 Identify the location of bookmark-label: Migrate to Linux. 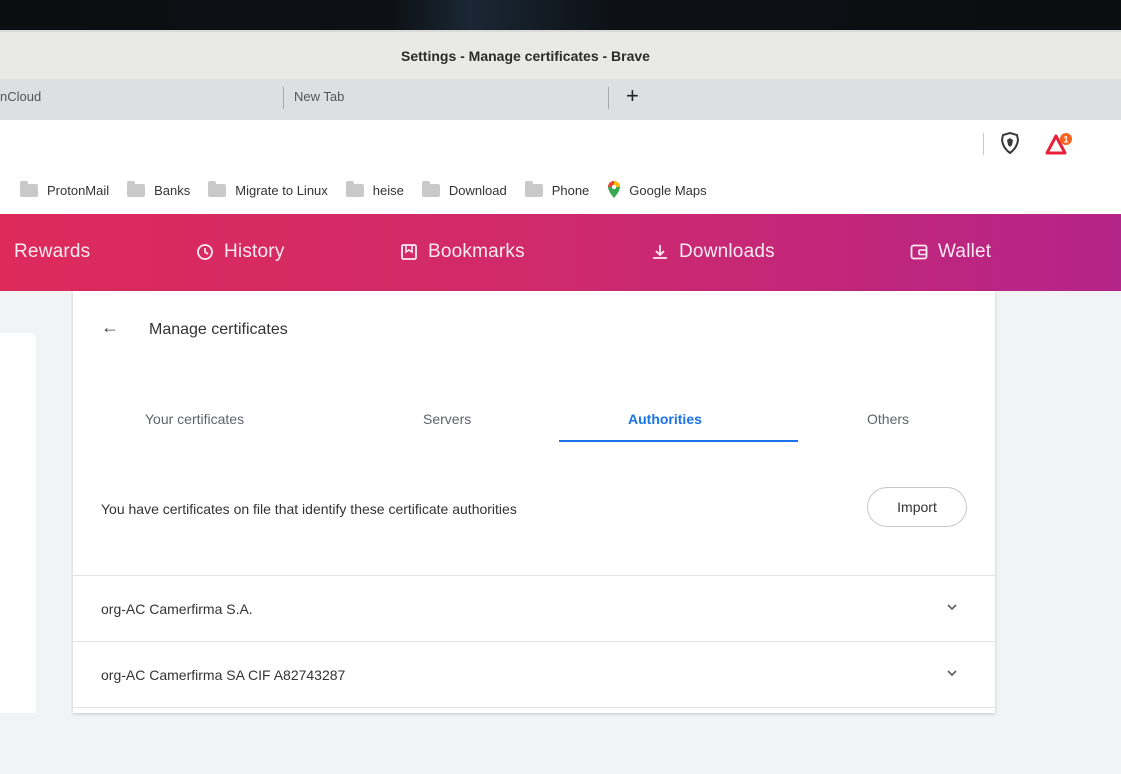
(281, 190).